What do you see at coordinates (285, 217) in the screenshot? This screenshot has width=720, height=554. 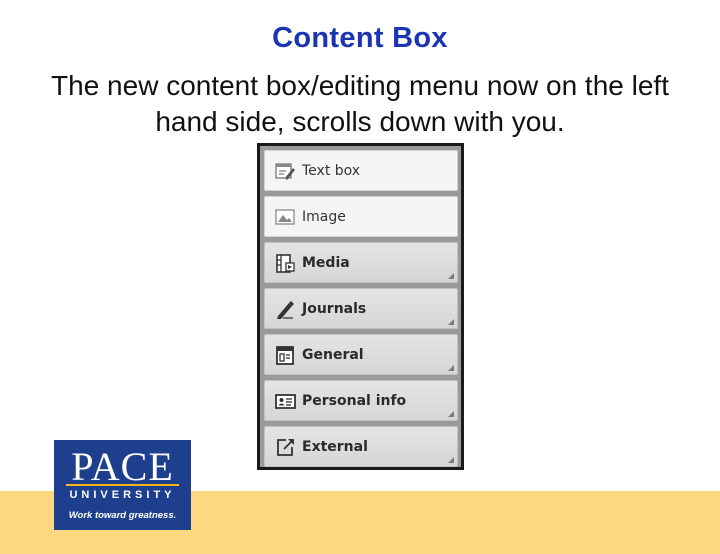 I see `image-icon` at bounding box center [285, 217].